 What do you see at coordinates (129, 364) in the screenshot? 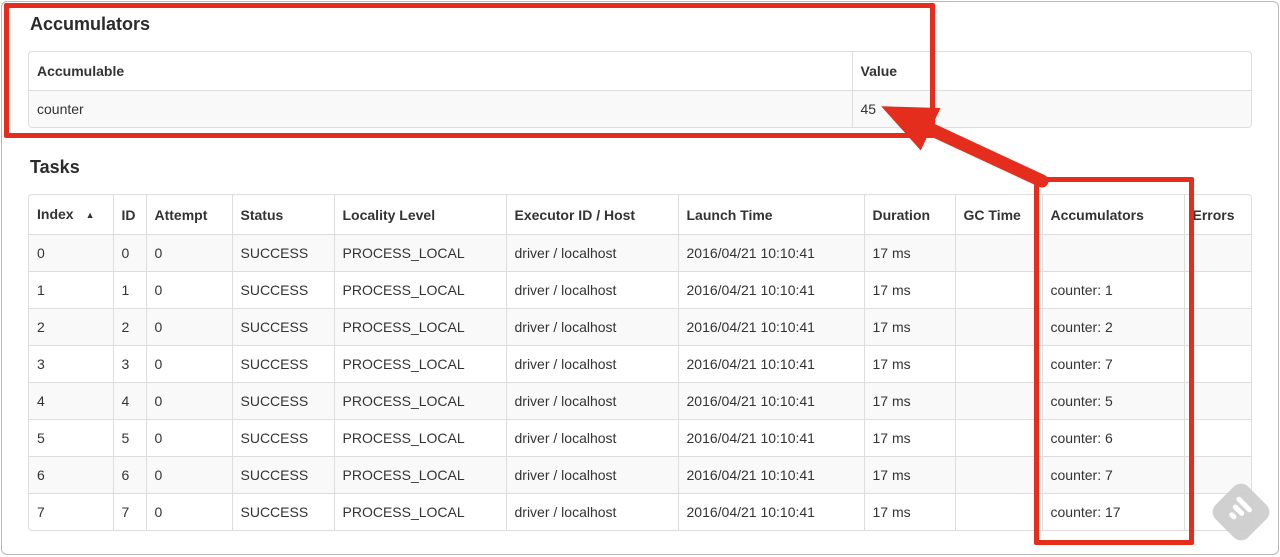
I see `cell-id: 3` at bounding box center [129, 364].